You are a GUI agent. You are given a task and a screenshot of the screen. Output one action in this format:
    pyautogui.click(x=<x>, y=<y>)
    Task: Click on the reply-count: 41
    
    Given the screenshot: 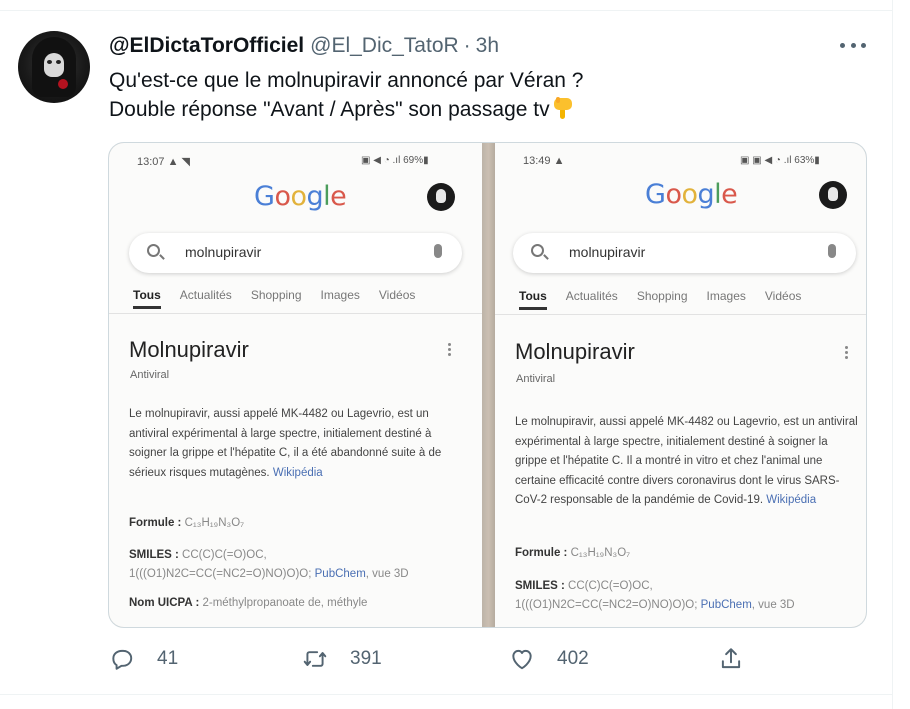 What is the action you would take?
    pyautogui.click(x=168, y=658)
    